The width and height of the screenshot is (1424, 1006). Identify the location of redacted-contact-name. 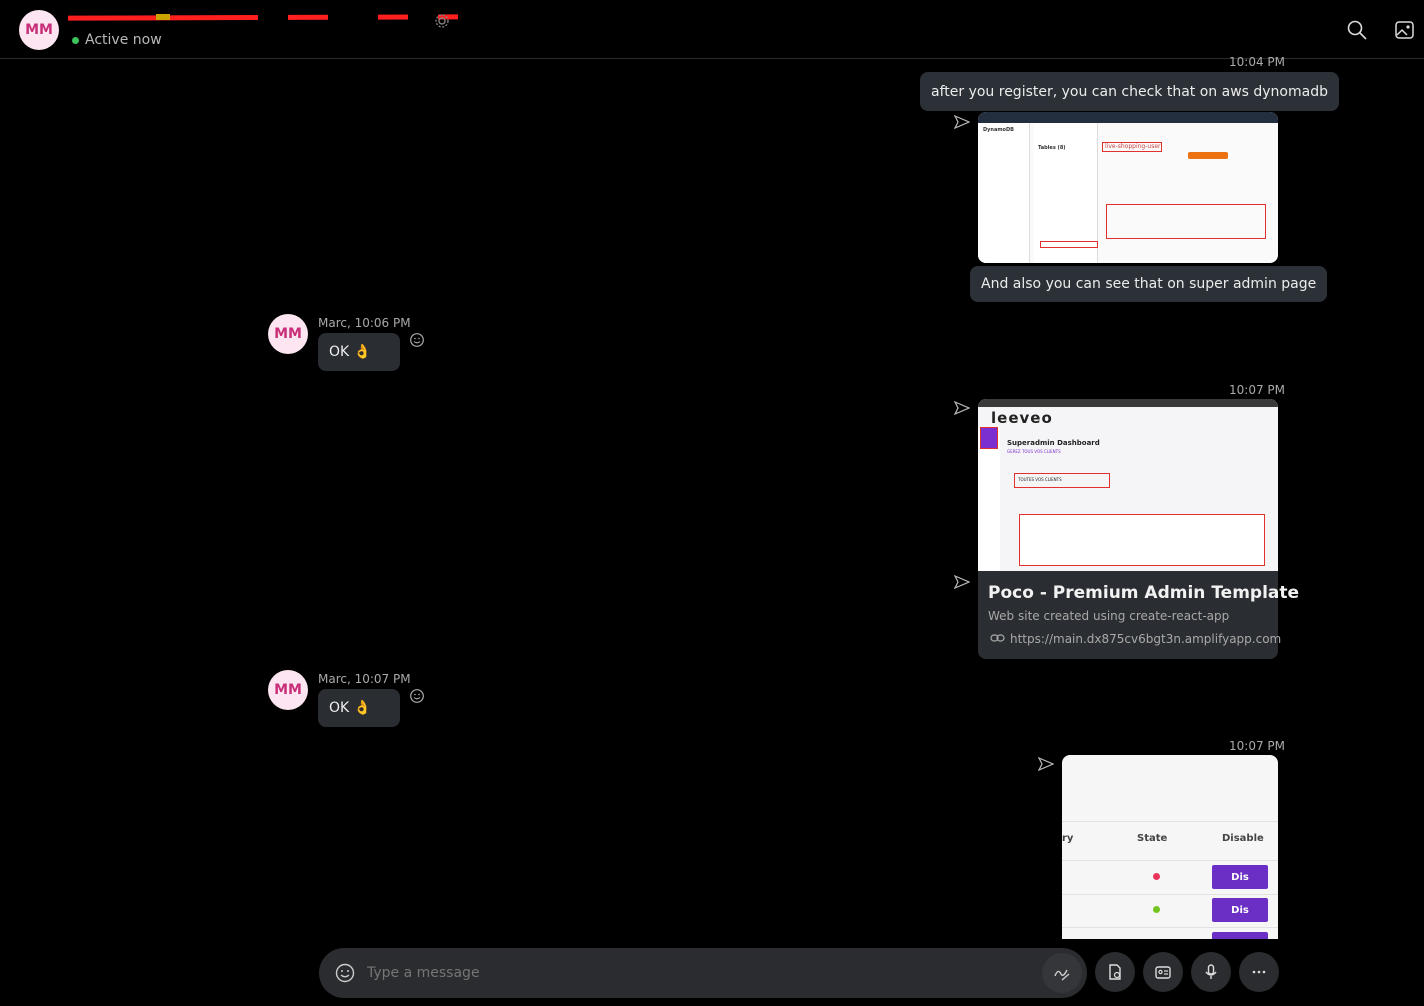
(263, 17).